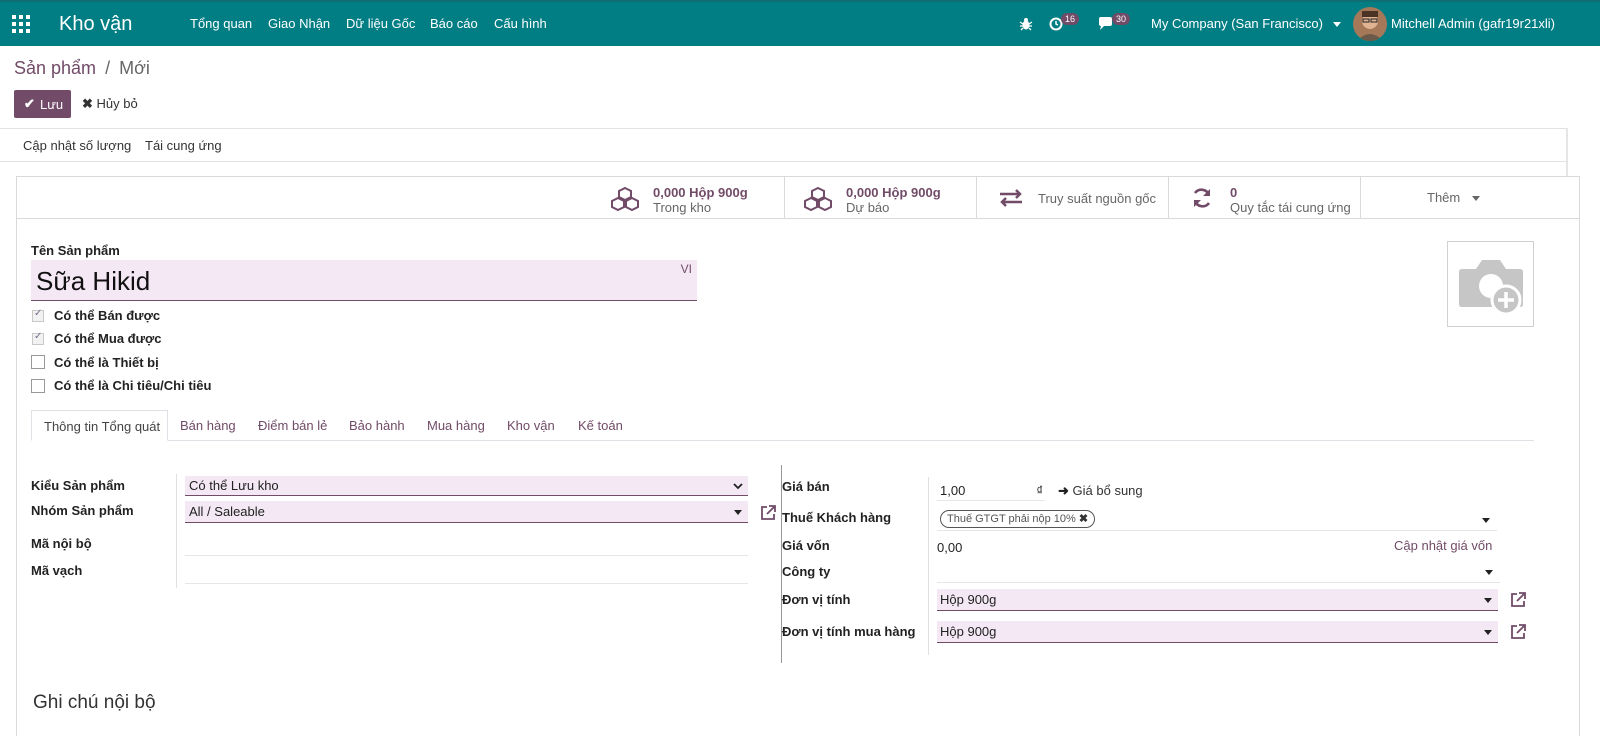  I want to click on breadcrumb-current: Mới, so click(134, 68).